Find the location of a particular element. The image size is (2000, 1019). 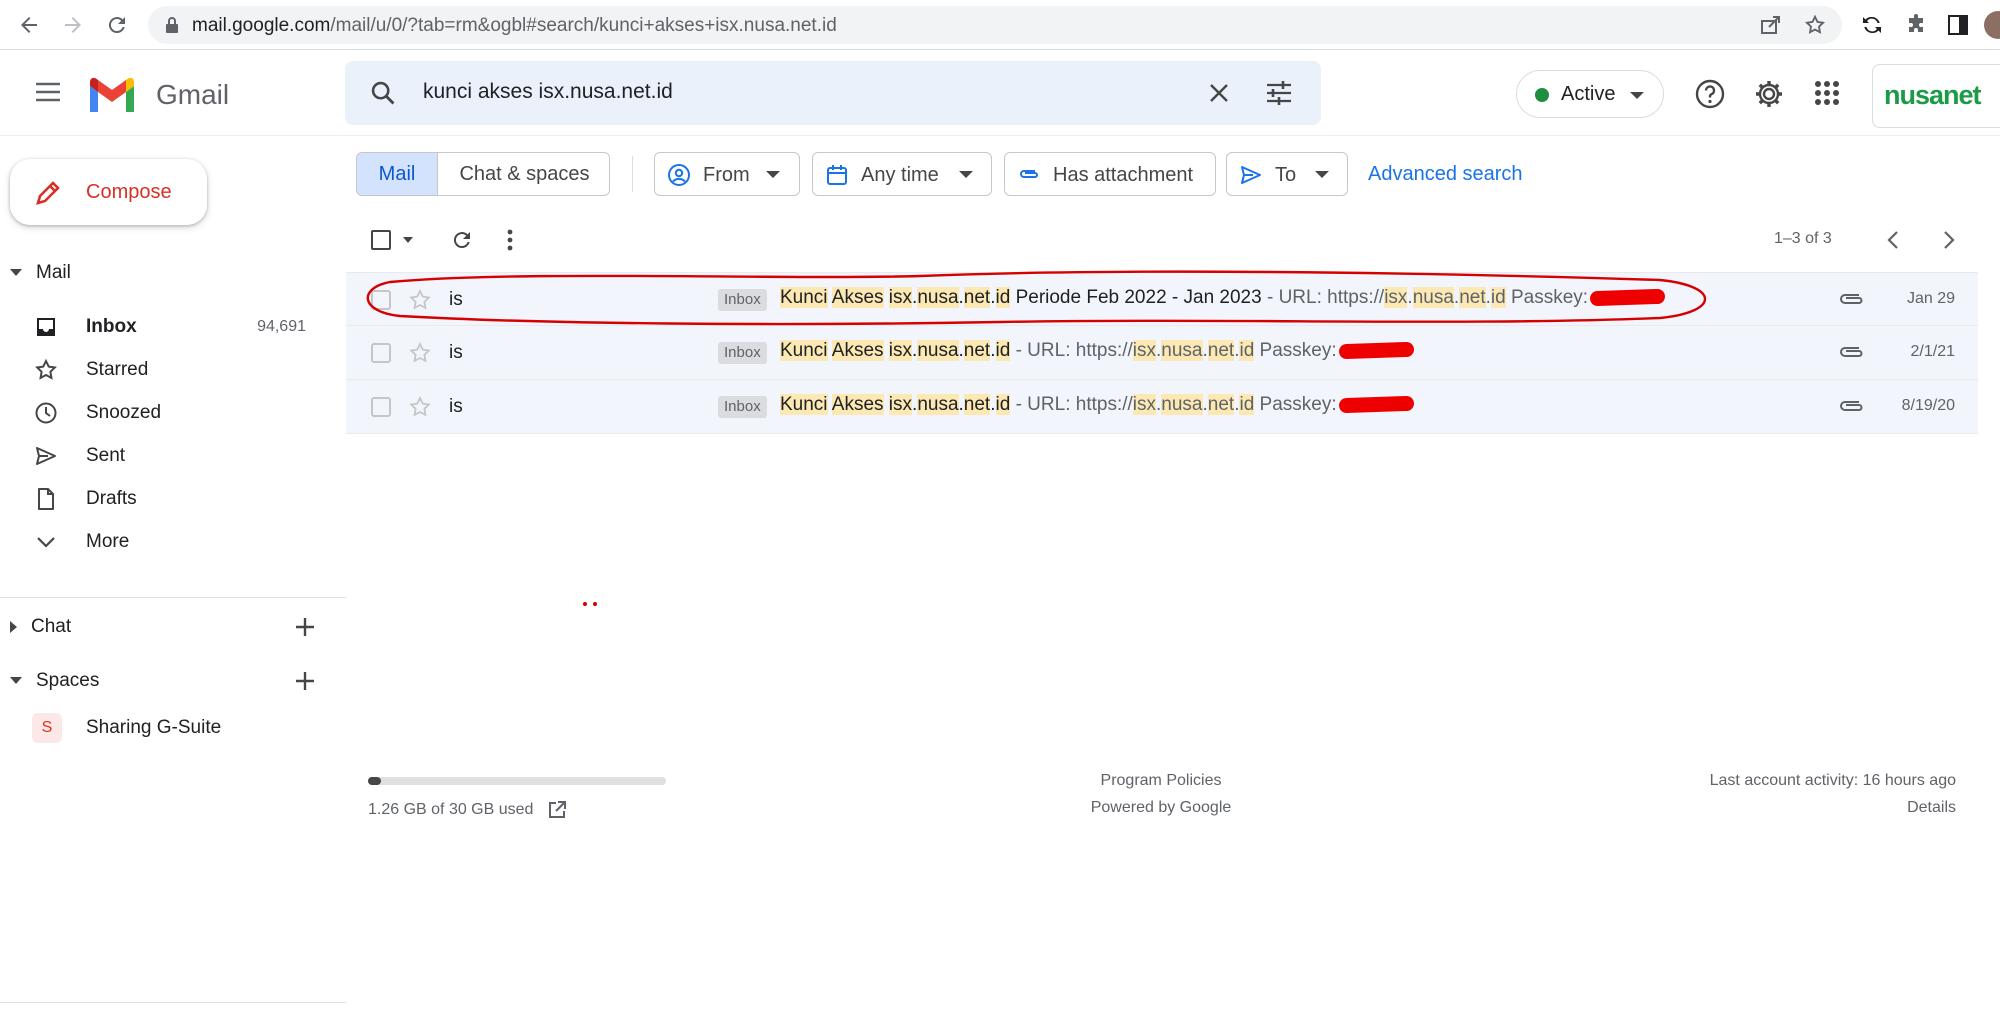

last-activity-text: Last account activity: 16 hours ago is located at coordinates (1832, 780).